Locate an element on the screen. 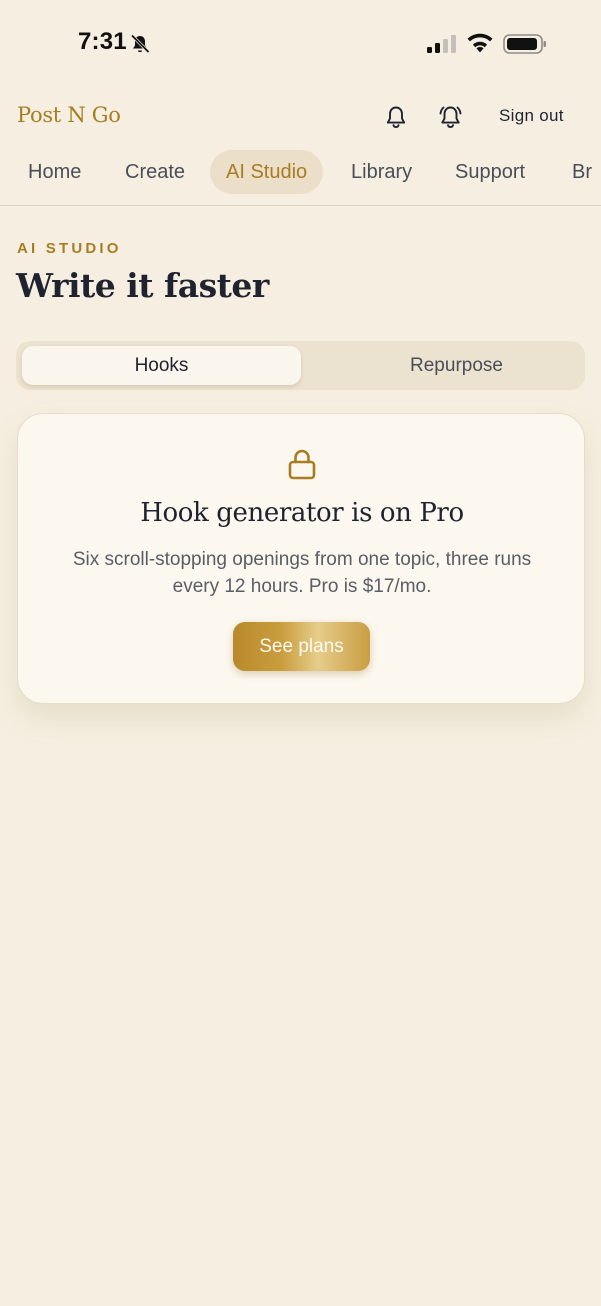 The image size is (601, 1306). brand-logo: Post N Go is located at coordinates (69, 115).